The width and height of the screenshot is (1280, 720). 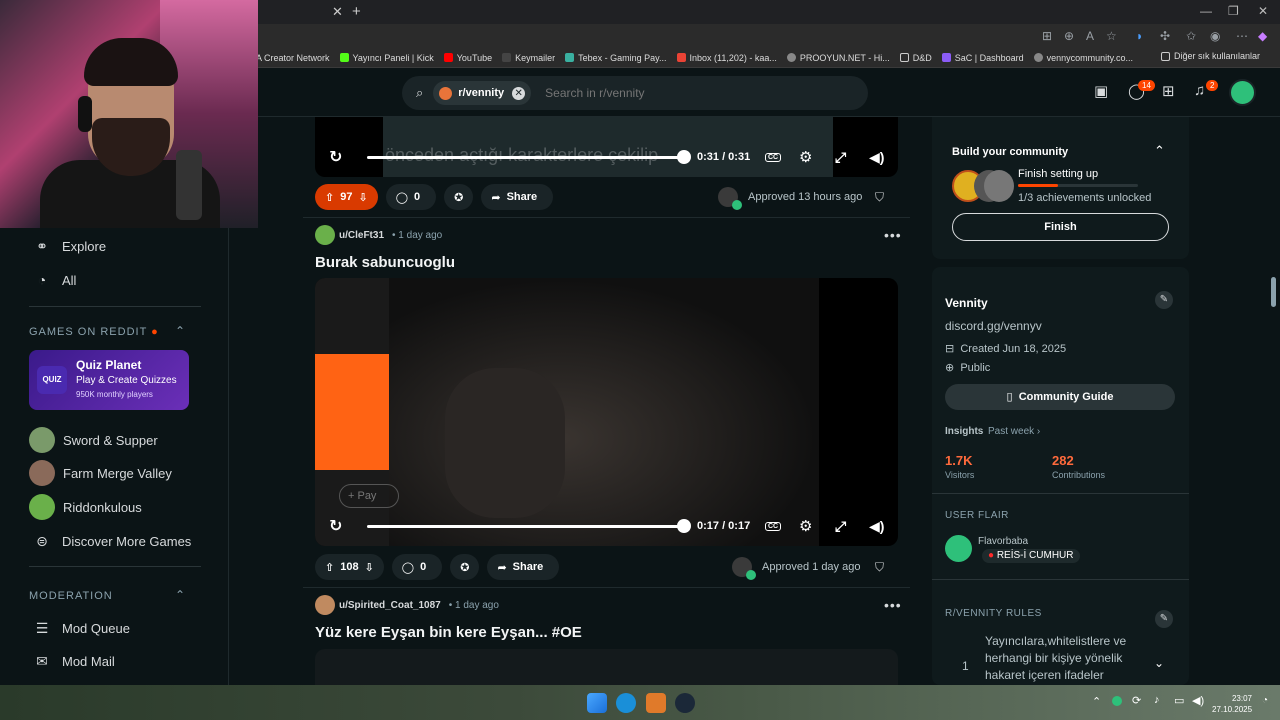 I want to click on discover-games: ⊜ Discover More Games, so click(x=112, y=541).